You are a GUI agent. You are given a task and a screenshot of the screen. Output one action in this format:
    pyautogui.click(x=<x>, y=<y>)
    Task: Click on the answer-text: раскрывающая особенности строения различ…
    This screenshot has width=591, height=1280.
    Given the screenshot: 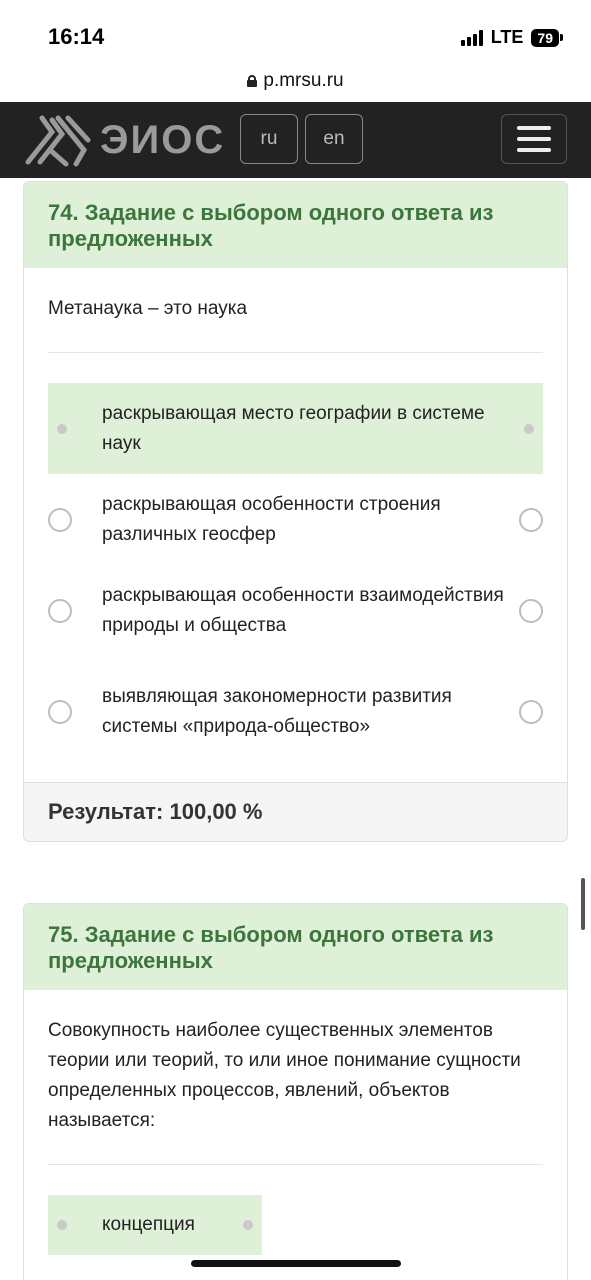 What is the action you would take?
    pyautogui.click(x=271, y=519)
    